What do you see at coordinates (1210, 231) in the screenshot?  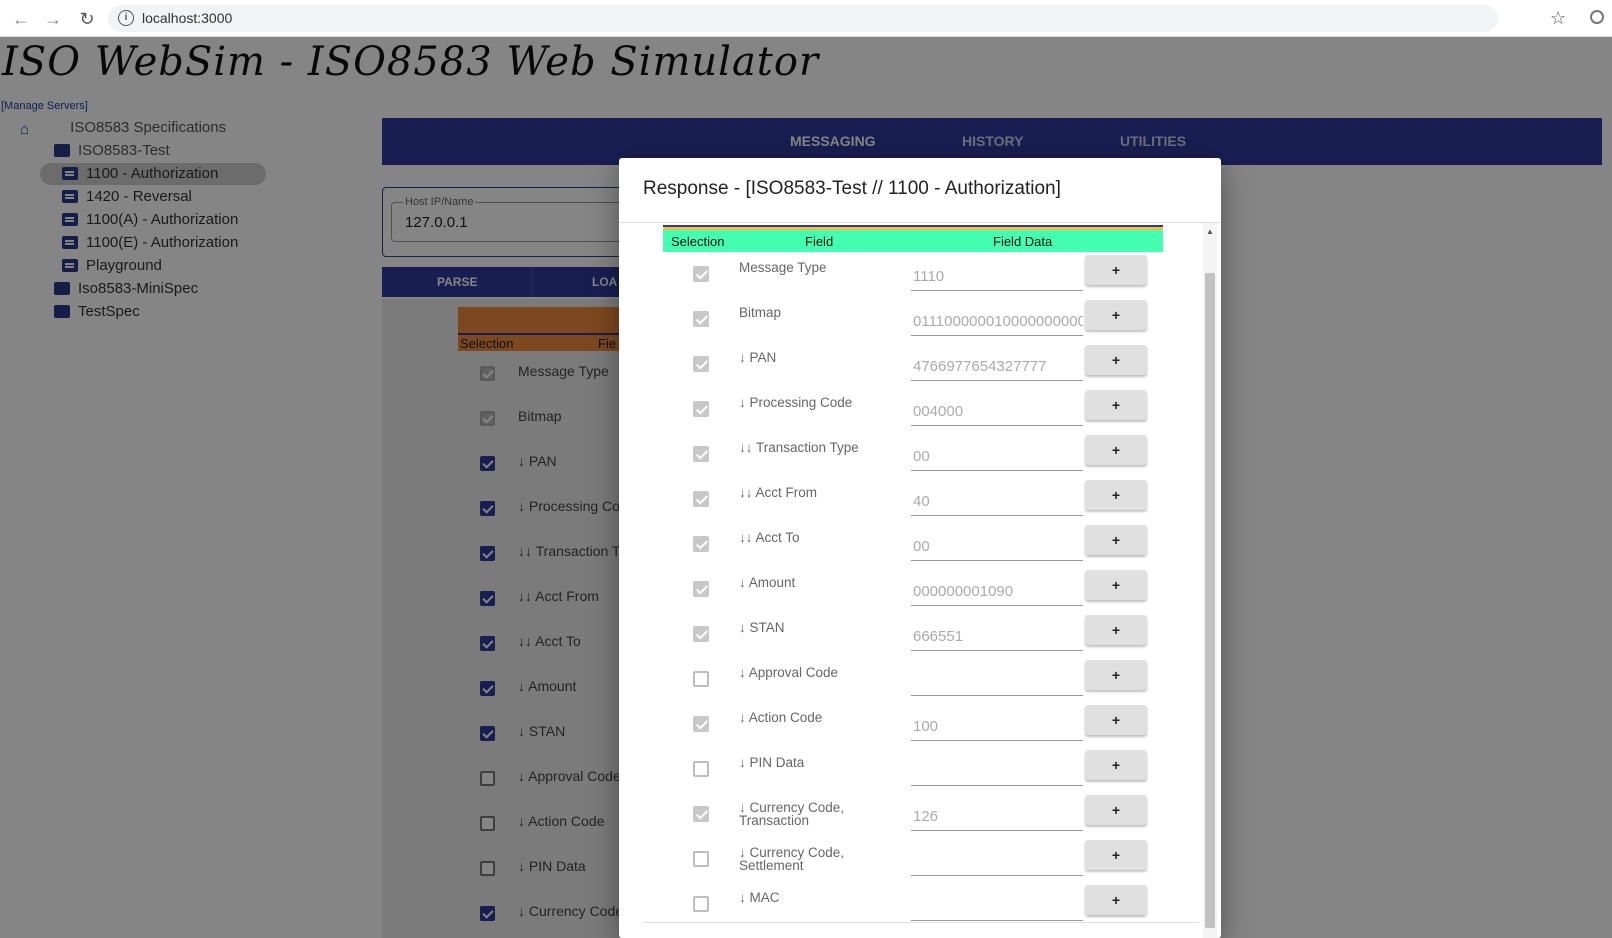 I see `scroll-up-icon: ▲` at bounding box center [1210, 231].